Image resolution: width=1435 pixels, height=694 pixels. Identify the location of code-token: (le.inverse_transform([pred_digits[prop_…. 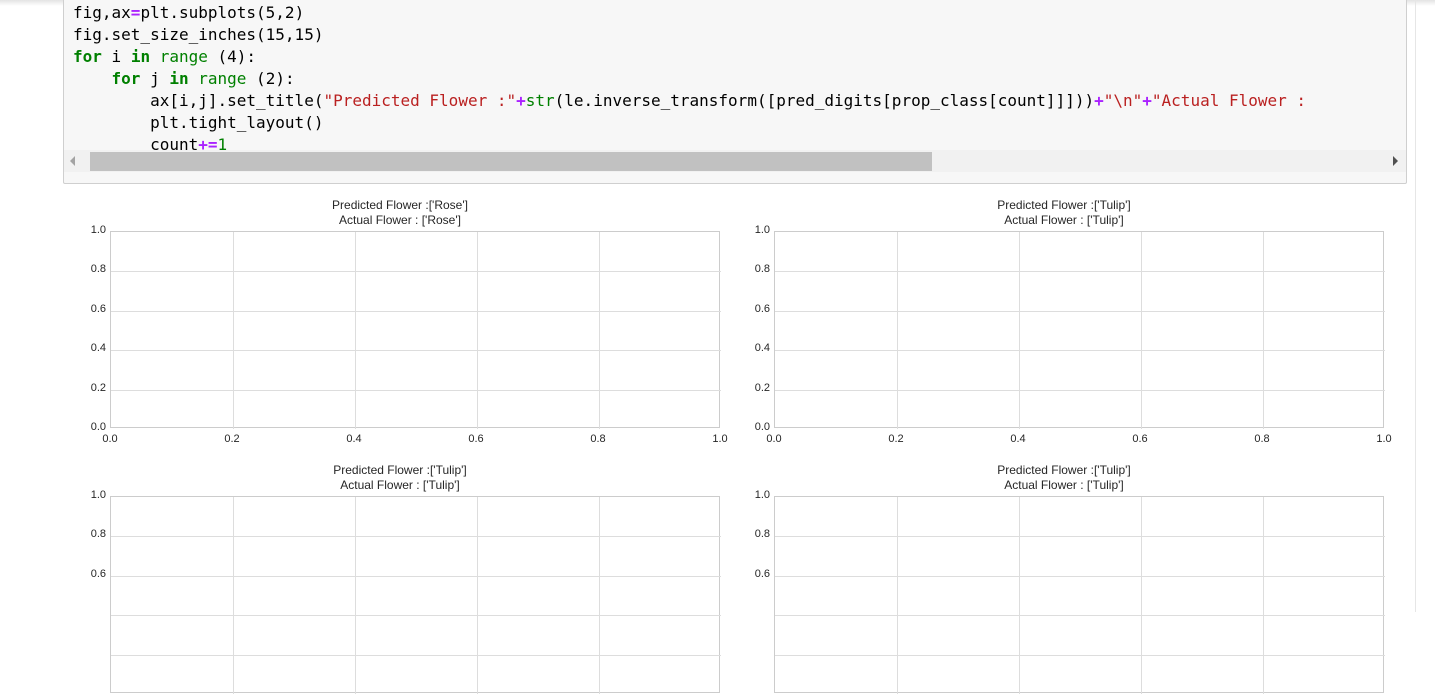
(824, 100).